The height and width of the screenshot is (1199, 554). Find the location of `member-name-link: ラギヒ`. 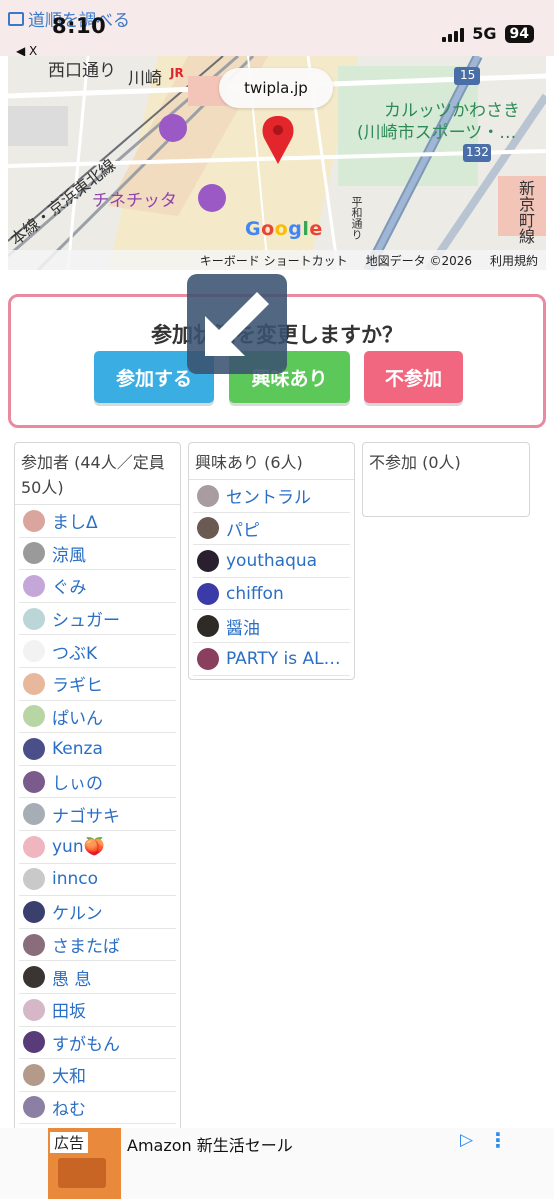

member-name-link: ラギヒ is located at coordinates (77, 683).